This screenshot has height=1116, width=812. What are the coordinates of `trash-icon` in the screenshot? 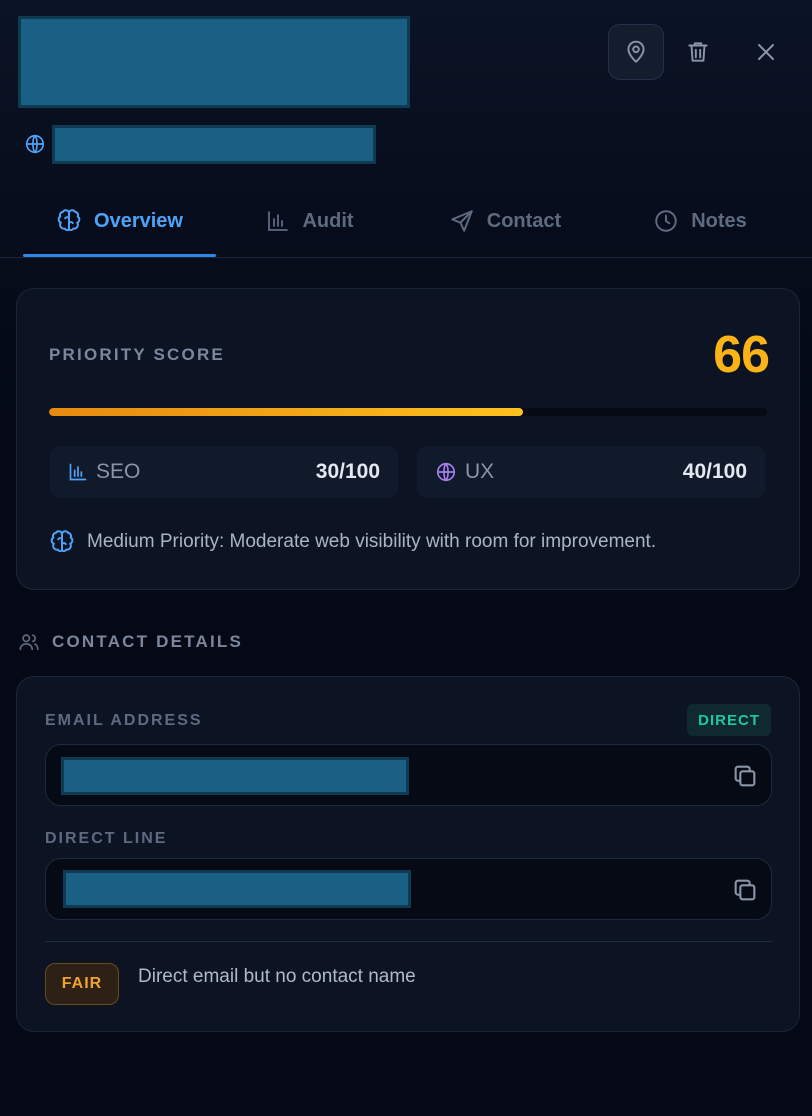 It's located at (698, 52).